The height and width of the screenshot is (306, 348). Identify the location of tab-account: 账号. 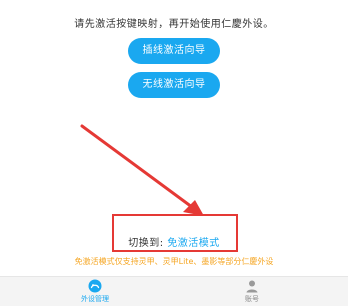
(252, 291).